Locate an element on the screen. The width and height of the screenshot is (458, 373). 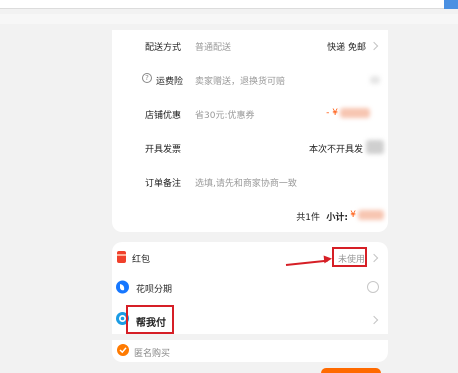
blurred-chevron is located at coordinates (375, 147).